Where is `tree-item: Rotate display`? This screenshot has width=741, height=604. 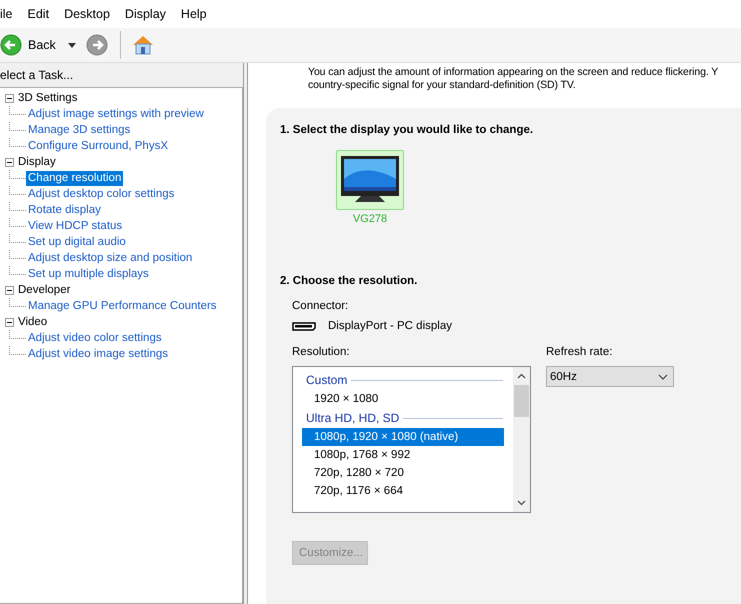
tree-item: Rotate display is located at coordinates (64, 210).